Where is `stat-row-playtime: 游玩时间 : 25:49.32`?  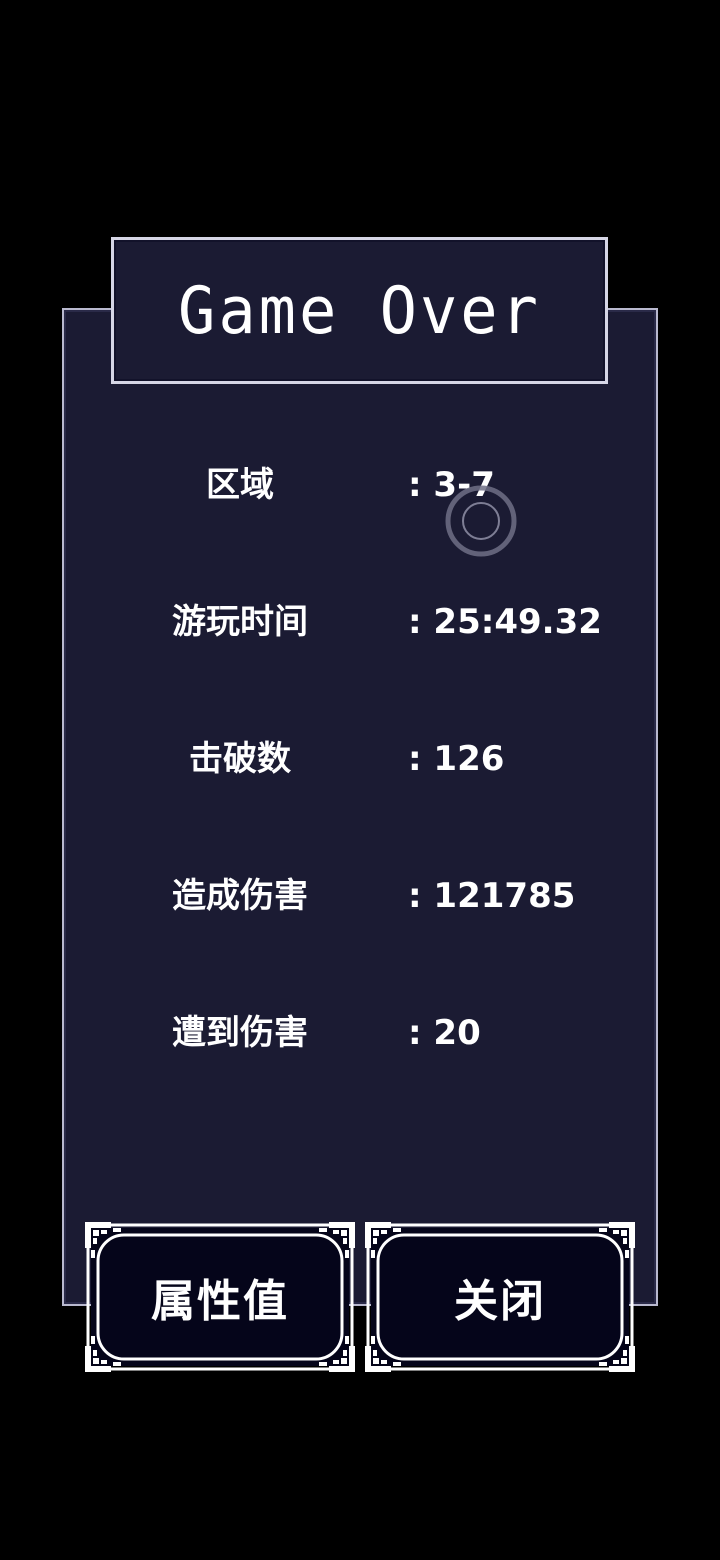 stat-row-playtime: 游玩时间 : 25:49.32 is located at coordinates (360, 622).